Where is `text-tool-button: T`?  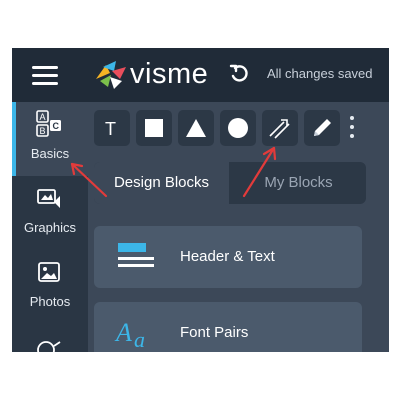 text-tool-button: T is located at coordinates (112, 128).